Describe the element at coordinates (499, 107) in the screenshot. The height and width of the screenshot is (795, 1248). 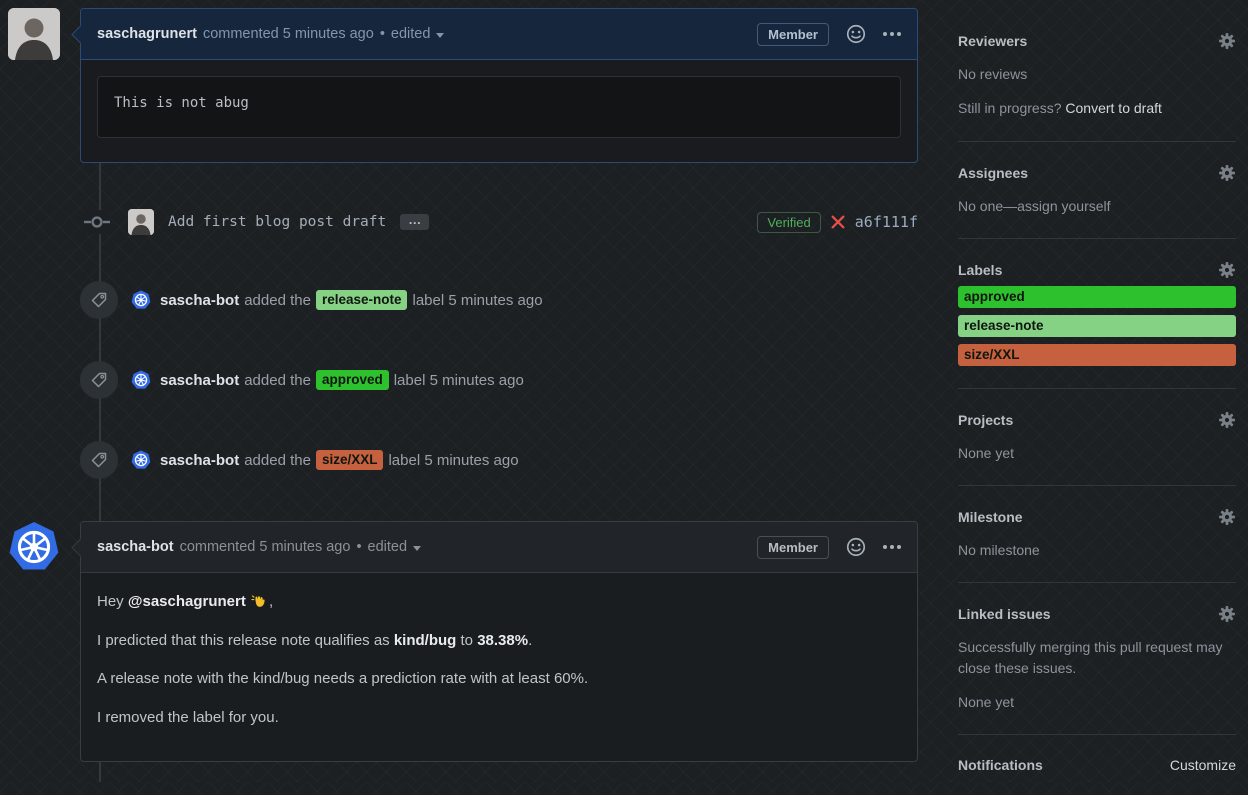
I see `code-block: This is not abug` at that location.